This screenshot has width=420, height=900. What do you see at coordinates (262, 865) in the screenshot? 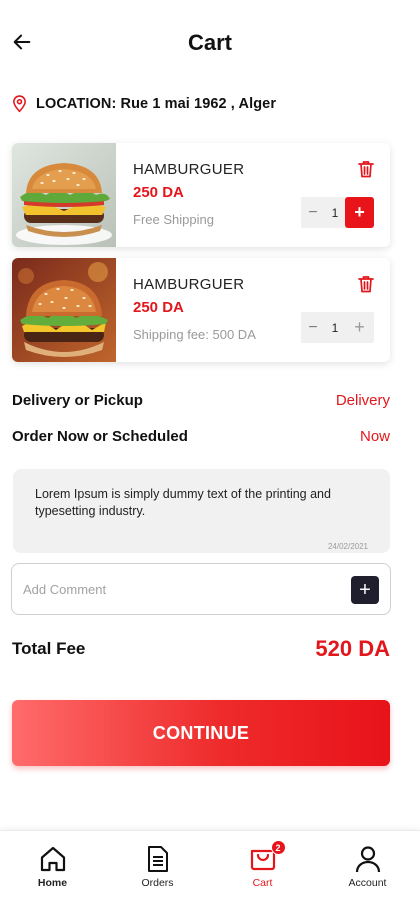
I see `nav-cart: 2 Cart` at bounding box center [262, 865].